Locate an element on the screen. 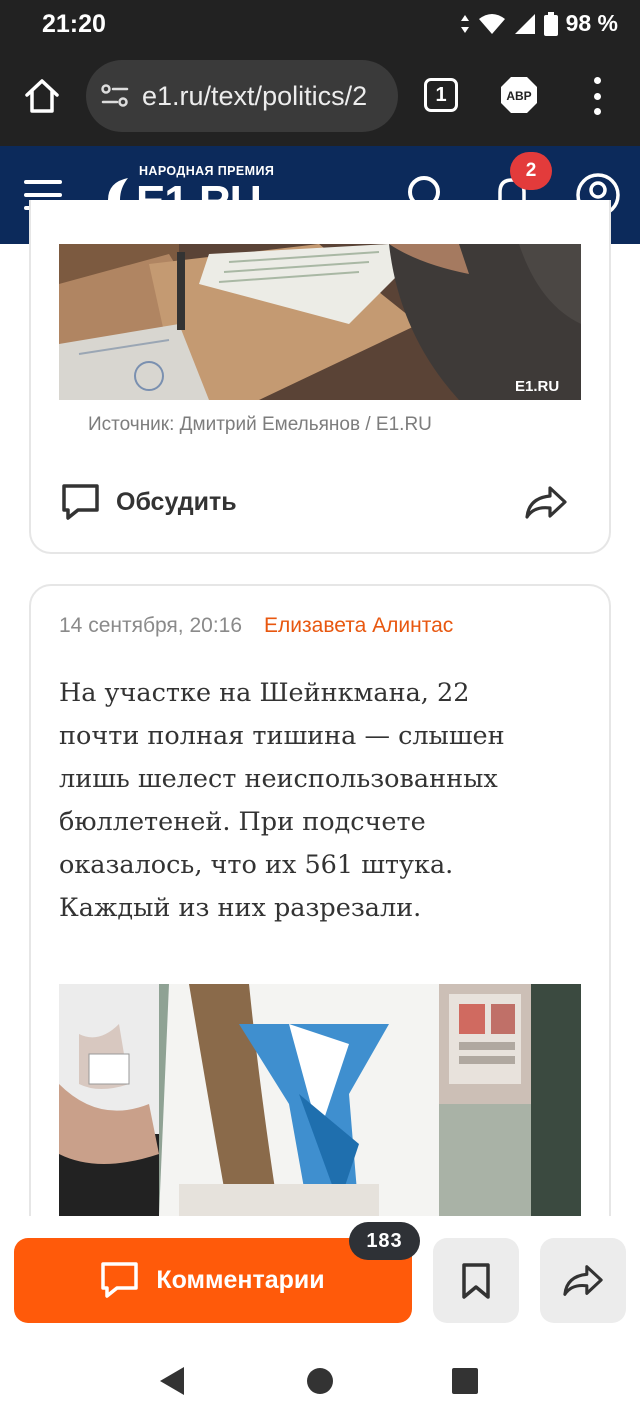 The width and height of the screenshot is (640, 1423). post-text-line: На участке на Шейнкмана, 22 is located at coordinates (264, 693).